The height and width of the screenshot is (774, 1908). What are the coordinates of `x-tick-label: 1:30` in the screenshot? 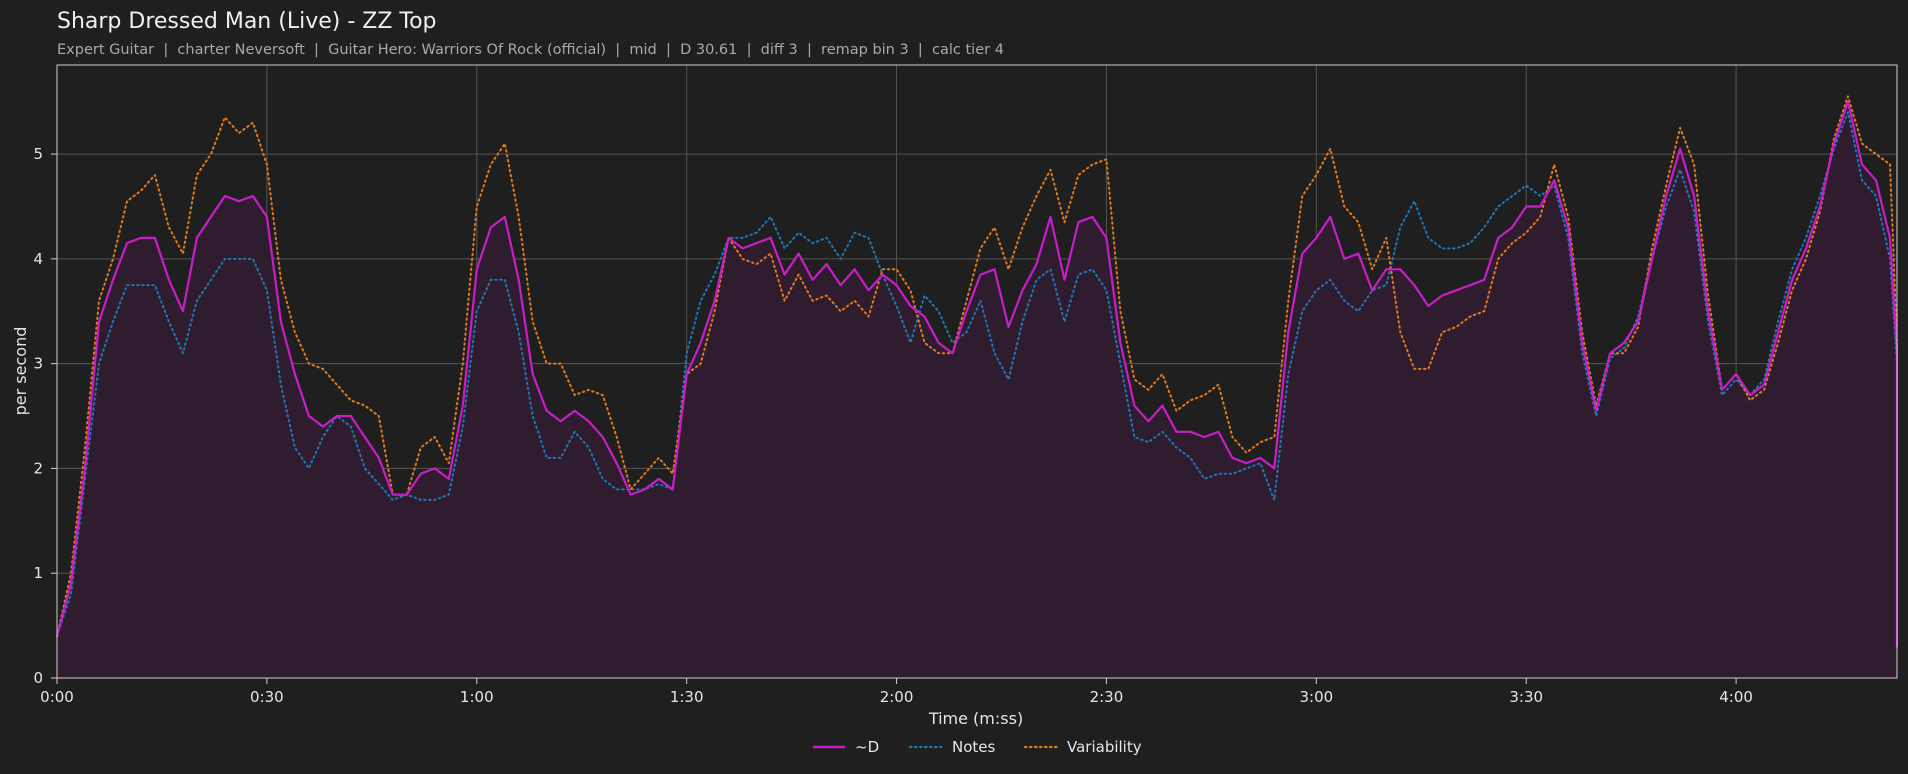 It's located at (687, 697).